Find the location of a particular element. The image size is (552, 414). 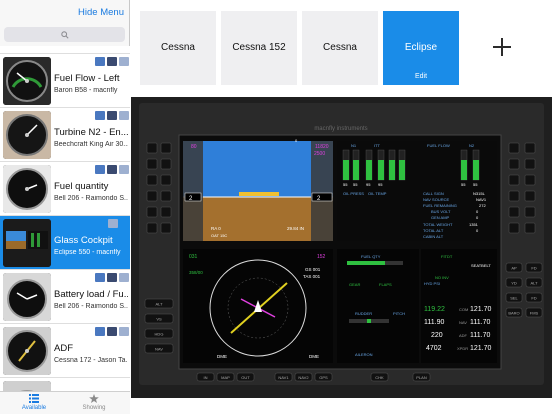

list-item-glass-cockpit: Glass Cockpit Eclipse 550 - macnfly is located at coordinates (65, 243).